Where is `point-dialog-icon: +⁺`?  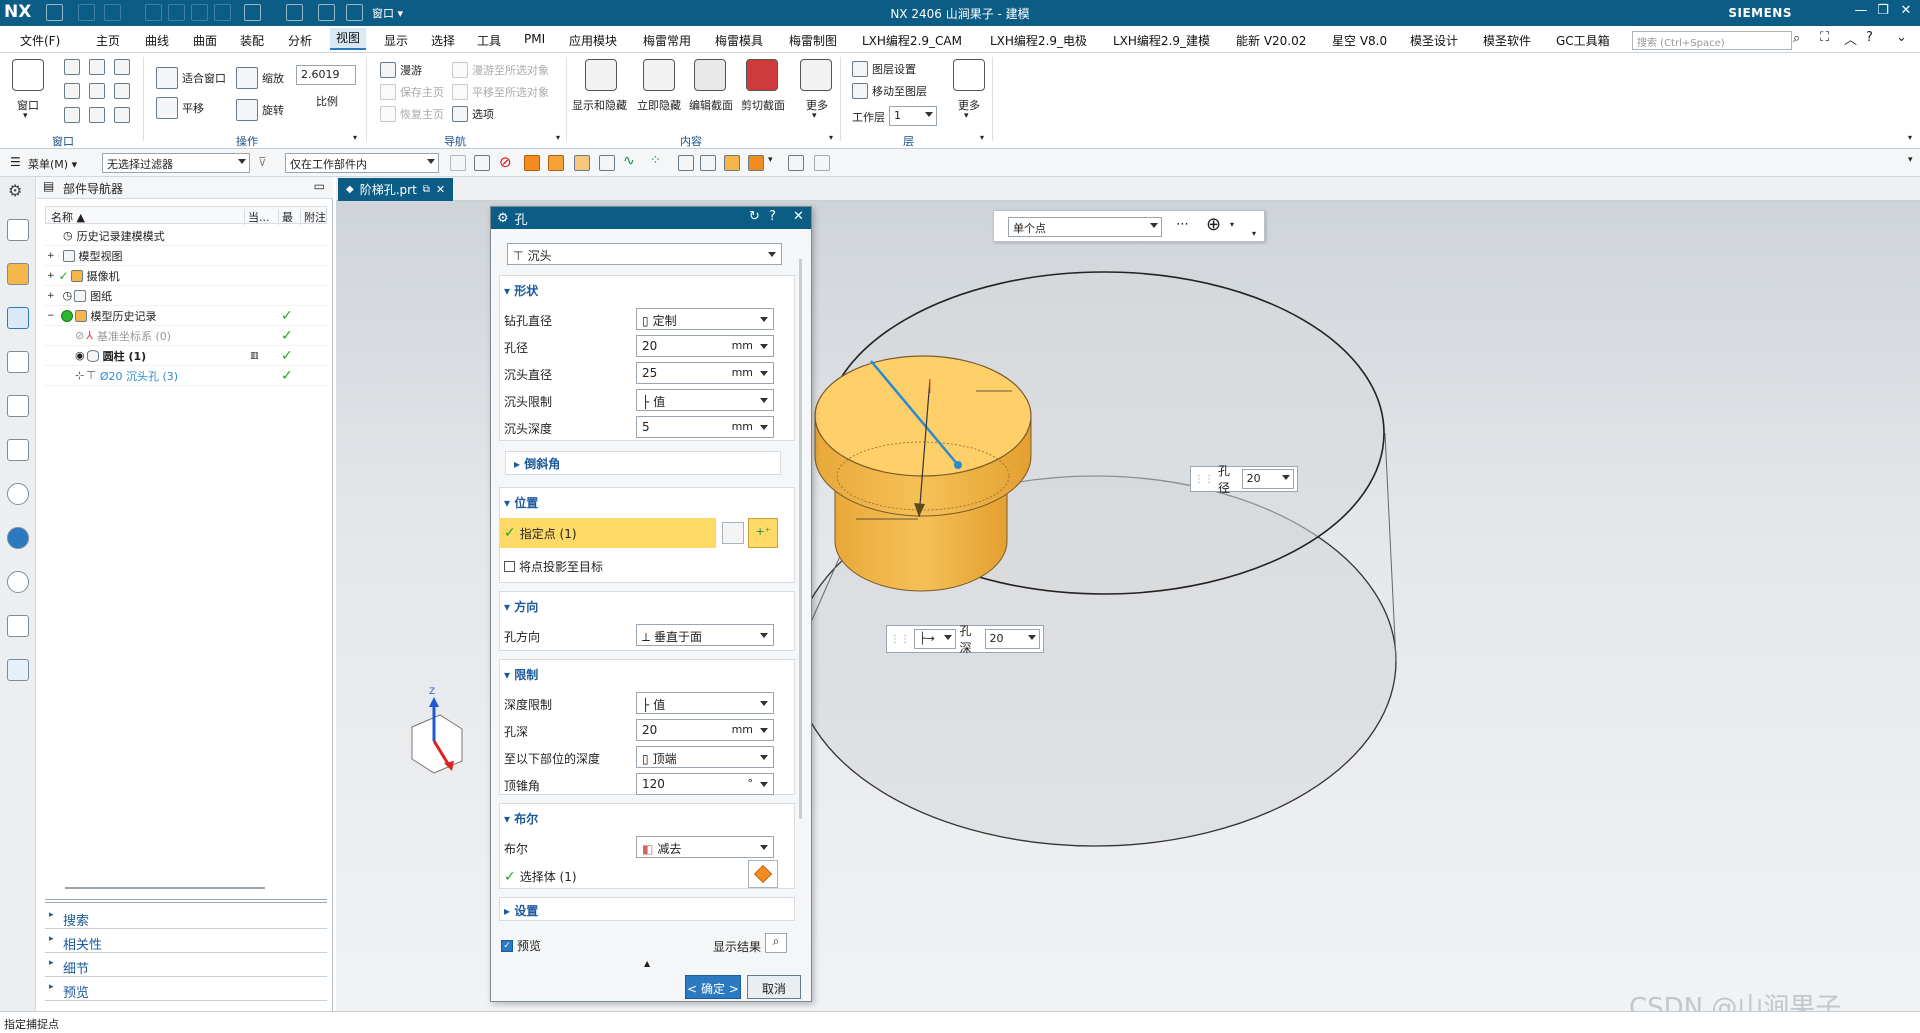
point-dialog-icon: +⁺ is located at coordinates (763, 533).